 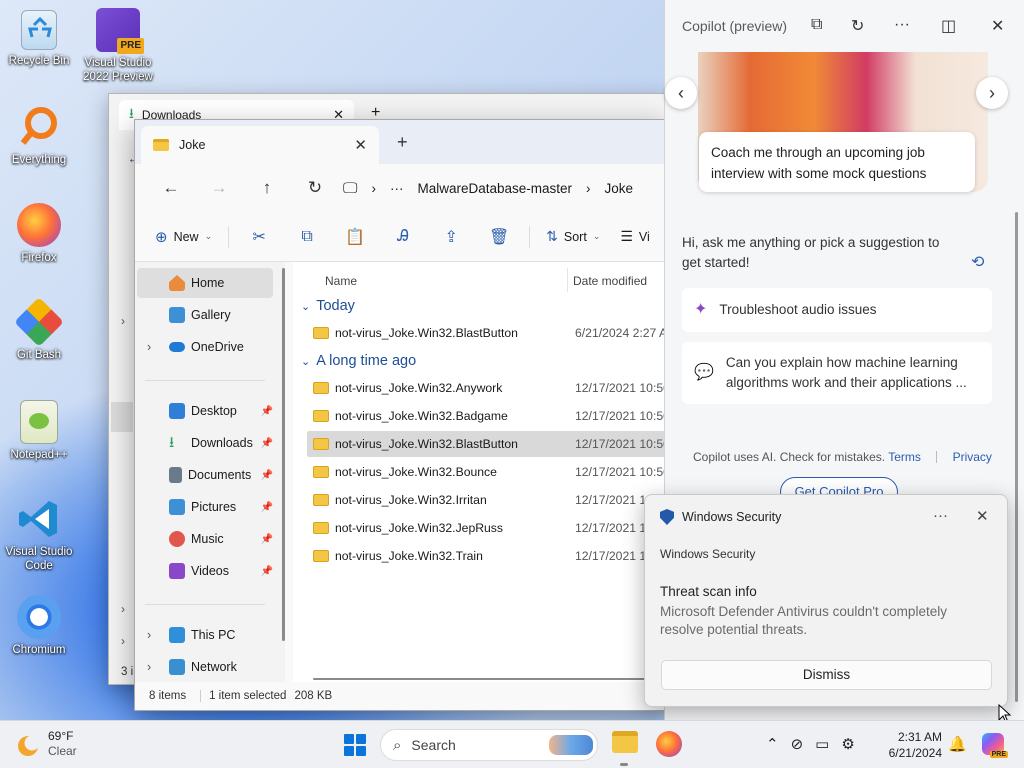 What do you see at coordinates (610, 281) in the screenshot?
I see `column-header-date: Date modified` at bounding box center [610, 281].